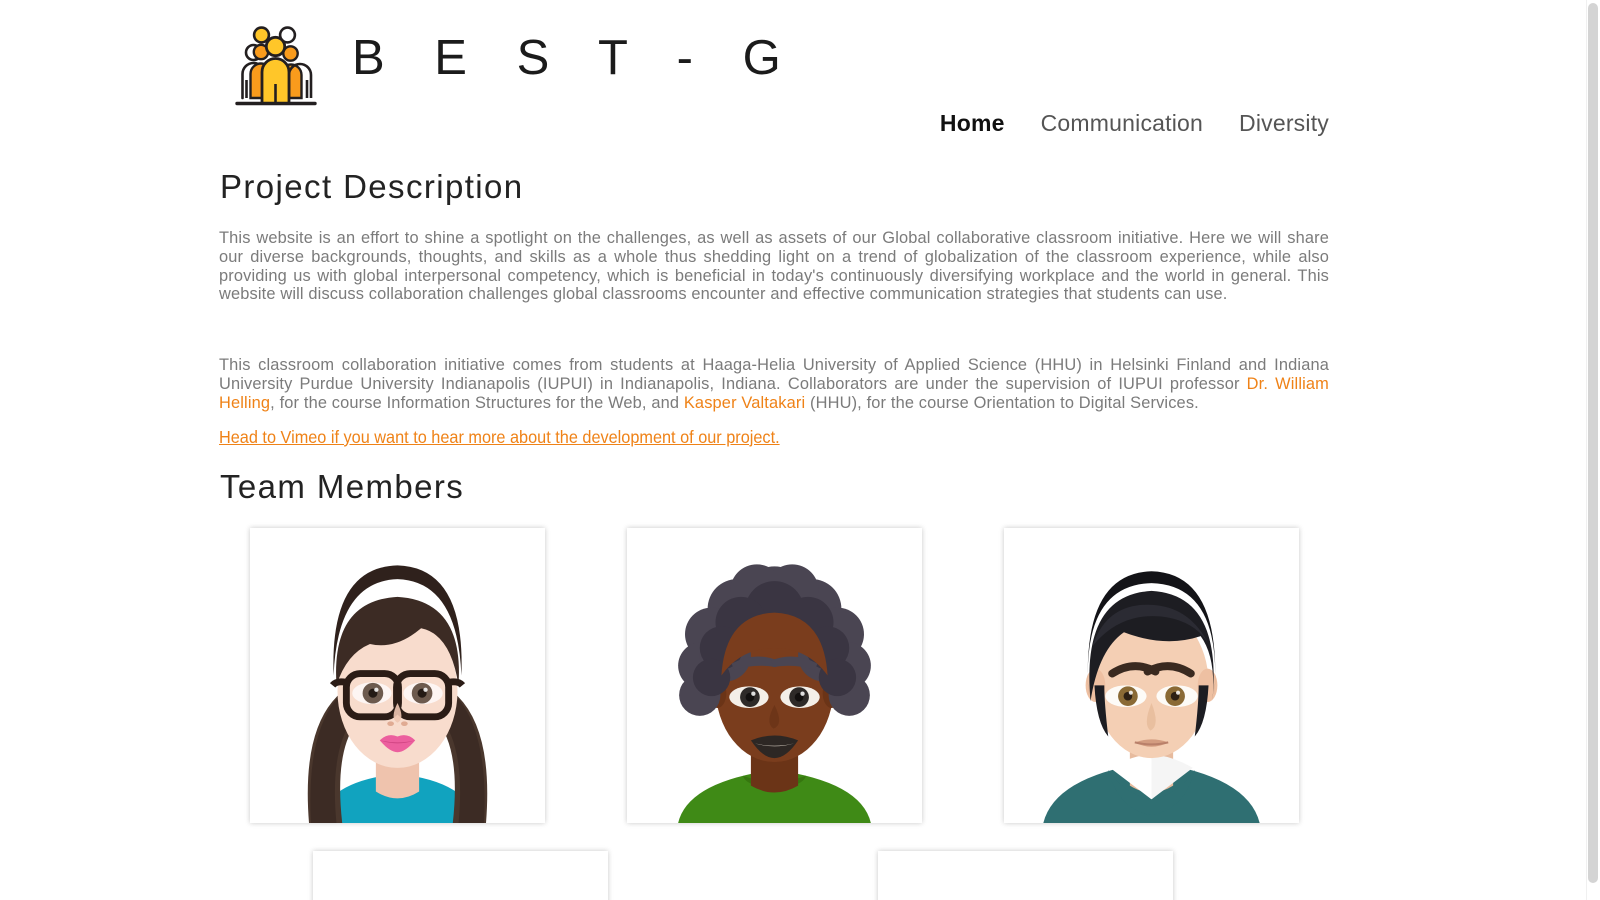  I want to click on scrollbar-track, so click(1593, 450).